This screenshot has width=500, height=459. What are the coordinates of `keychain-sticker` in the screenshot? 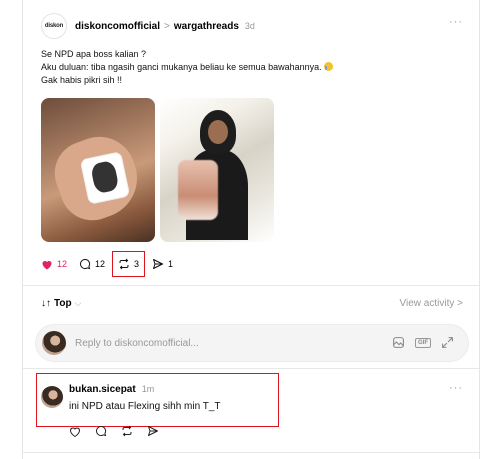 It's located at (198, 190).